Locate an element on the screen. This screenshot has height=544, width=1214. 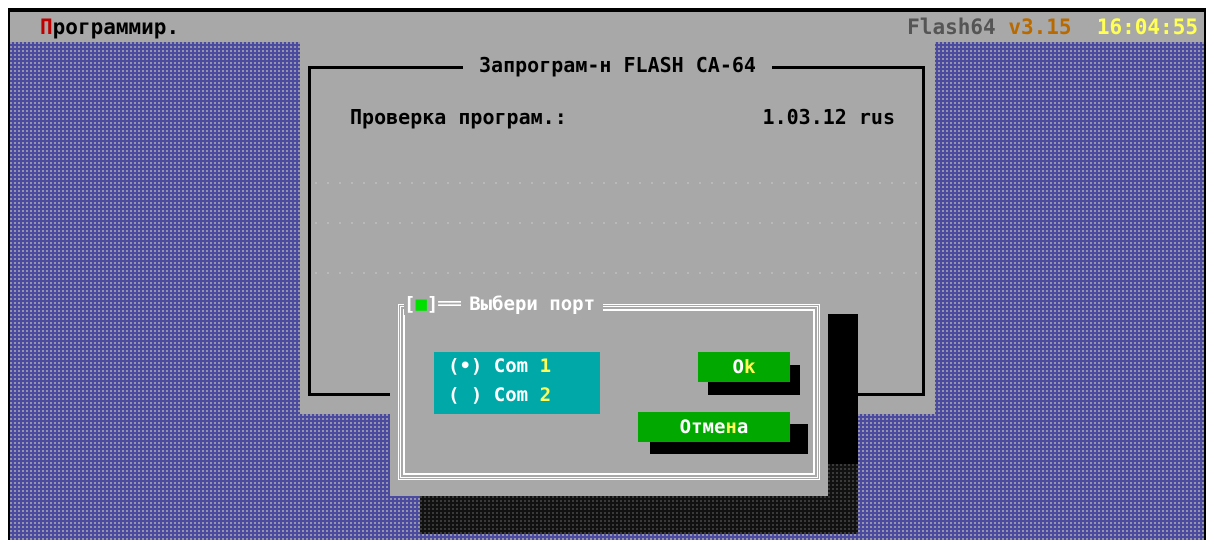
port-radio-group: (•) Com 1 ( ) Com 2 is located at coordinates (517, 383).